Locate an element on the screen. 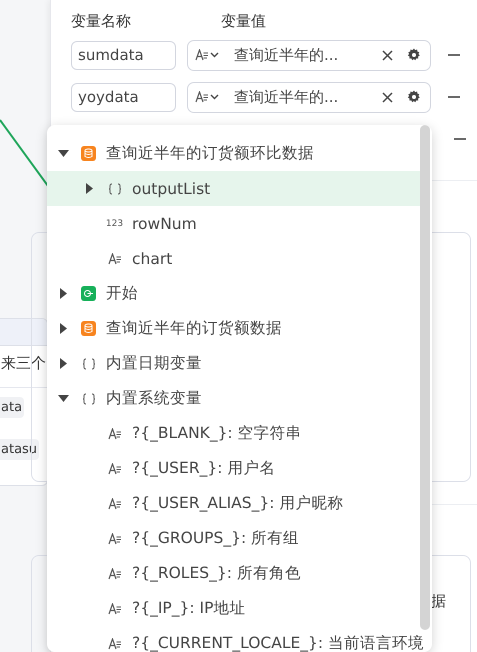 Image resolution: width=477 pixels, height=652 pixels. name-field: yoydata is located at coordinates (123, 97).